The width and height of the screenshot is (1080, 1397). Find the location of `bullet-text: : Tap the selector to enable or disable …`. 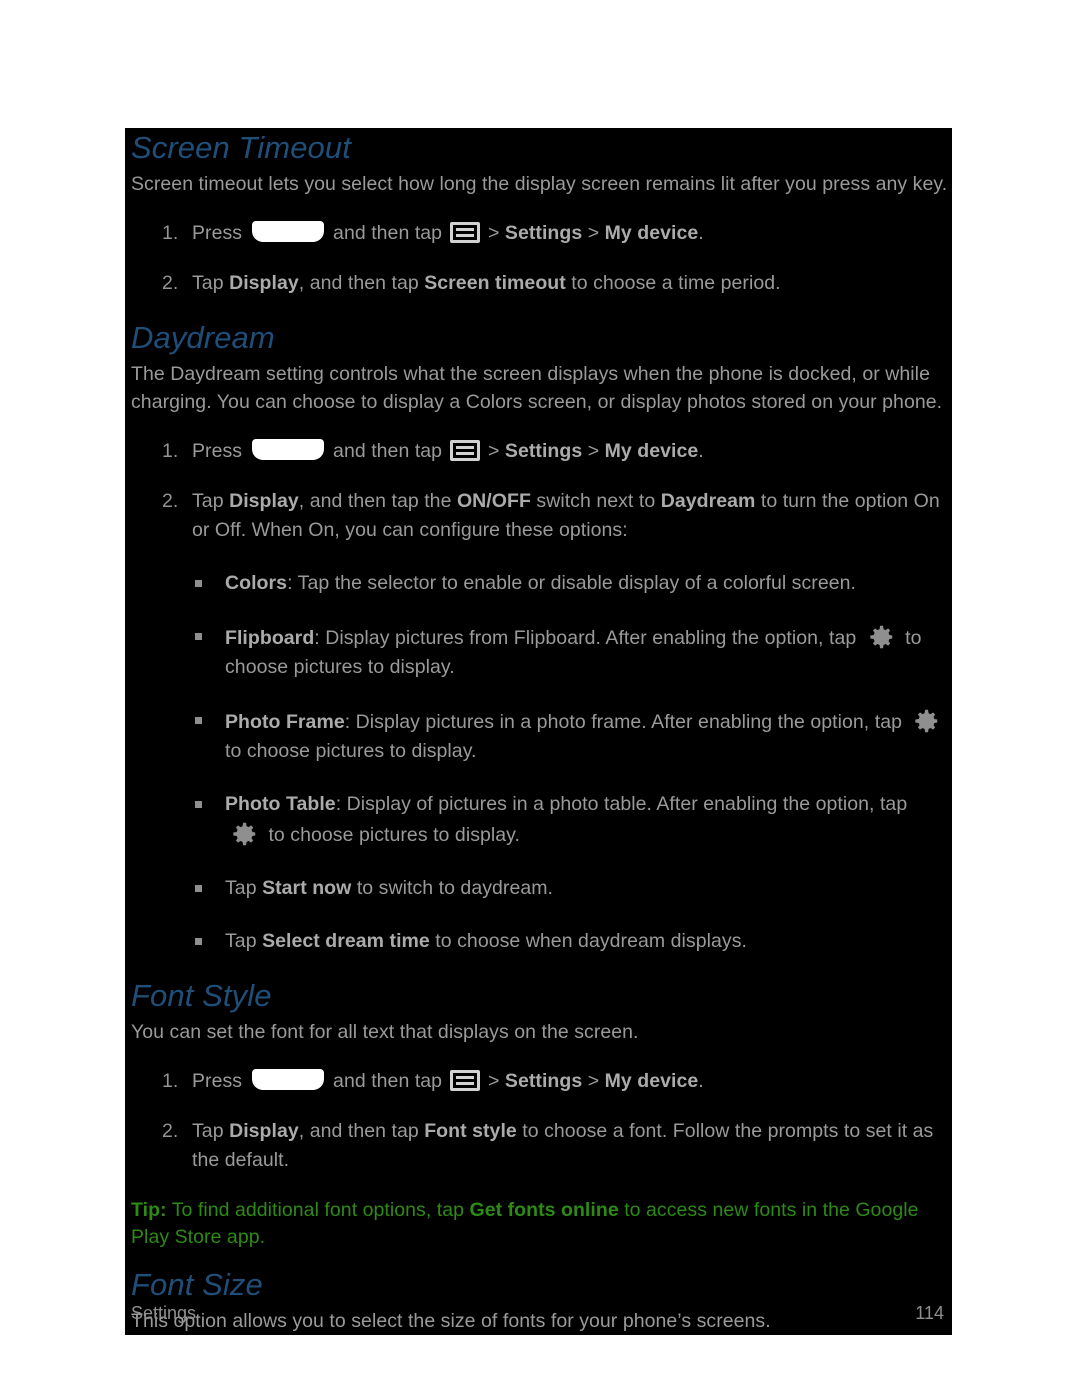

bullet-text: : Tap the selector to enable or disable … is located at coordinates (571, 583).